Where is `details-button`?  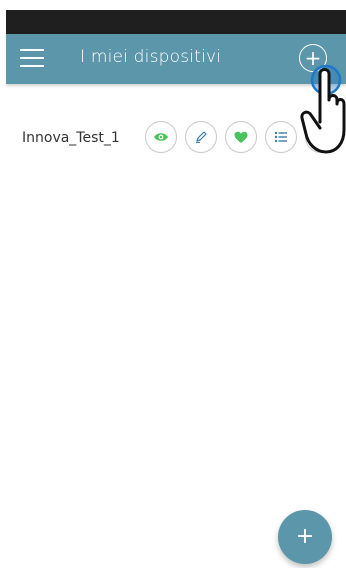 details-button is located at coordinates (281, 137).